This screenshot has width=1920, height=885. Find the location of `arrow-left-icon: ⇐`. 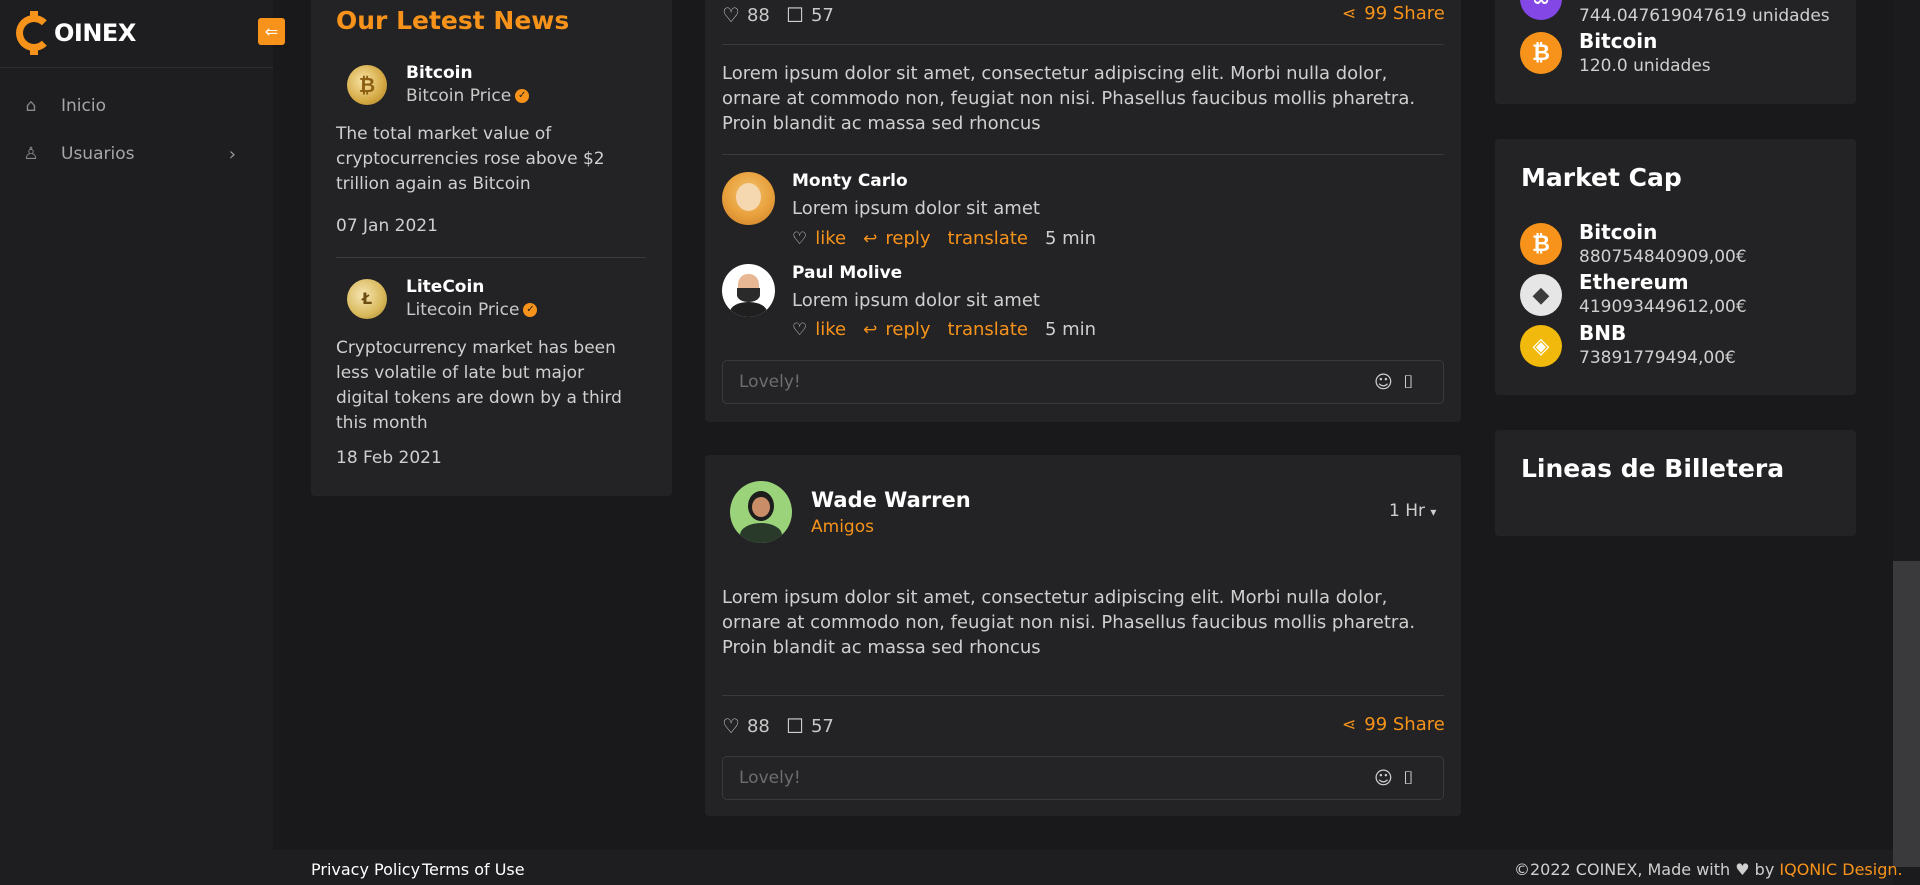

arrow-left-icon: ⇐ is located at coordinates (271, 31).